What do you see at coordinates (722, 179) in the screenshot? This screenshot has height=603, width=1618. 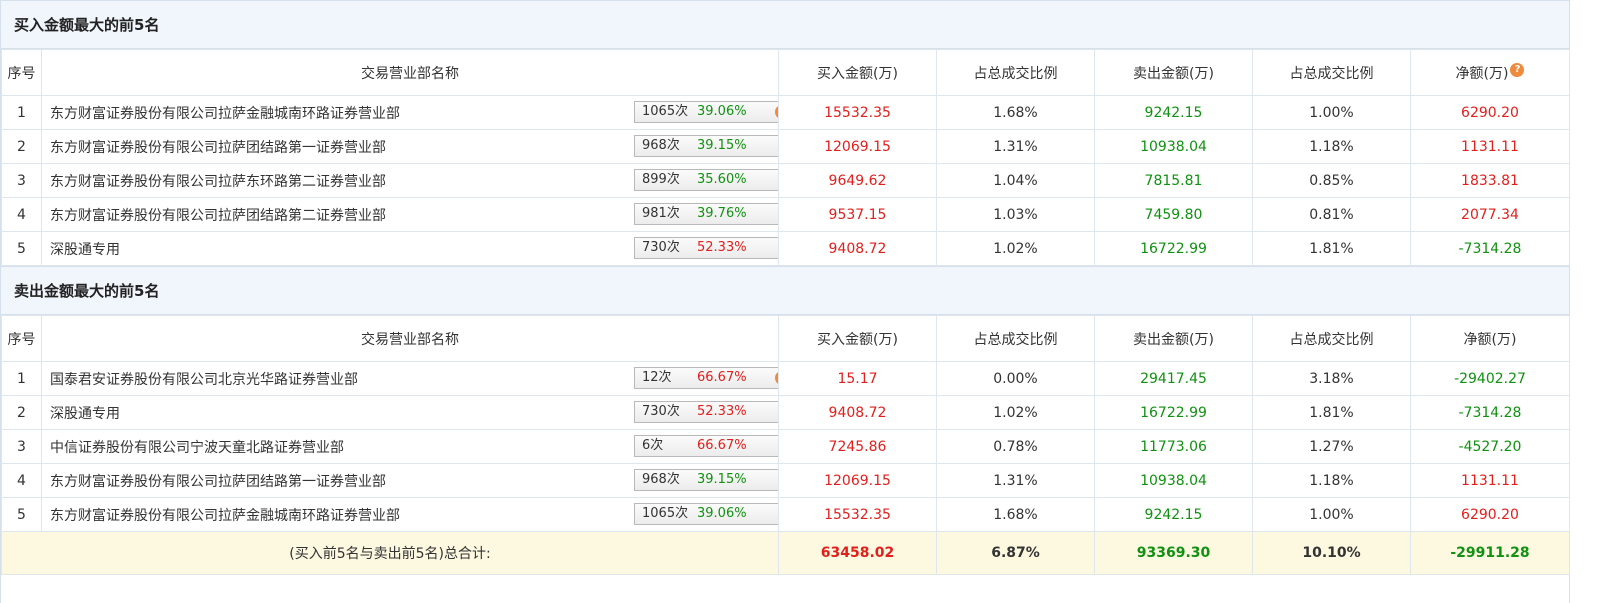 I see `broker-win-rate: 35.60%` at bounding box center [722, 179].